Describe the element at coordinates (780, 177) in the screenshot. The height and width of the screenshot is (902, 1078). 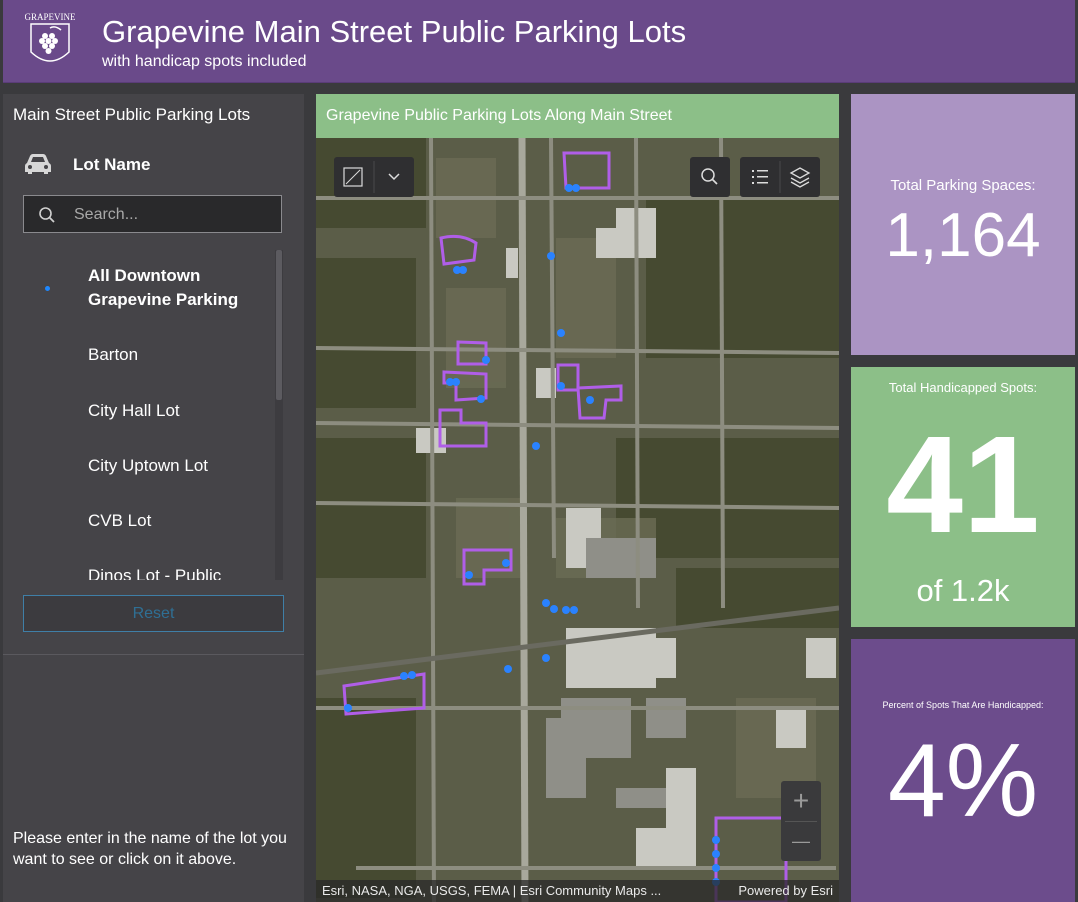
I see `map-tools-button-group` at that location.